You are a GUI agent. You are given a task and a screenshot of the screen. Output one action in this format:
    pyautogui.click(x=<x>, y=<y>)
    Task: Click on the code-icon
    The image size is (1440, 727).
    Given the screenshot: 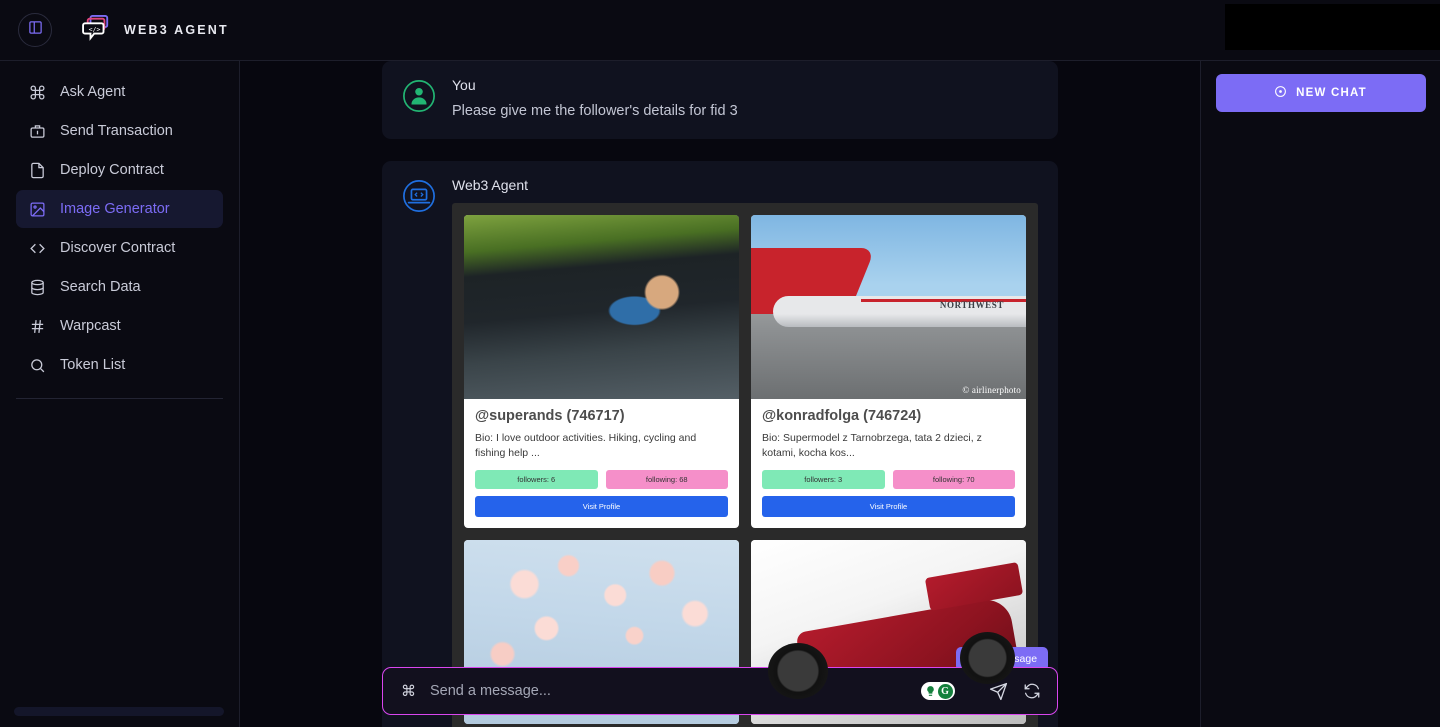 What is the action you would take?
    pyautogui.click(x=37, y=248)
    